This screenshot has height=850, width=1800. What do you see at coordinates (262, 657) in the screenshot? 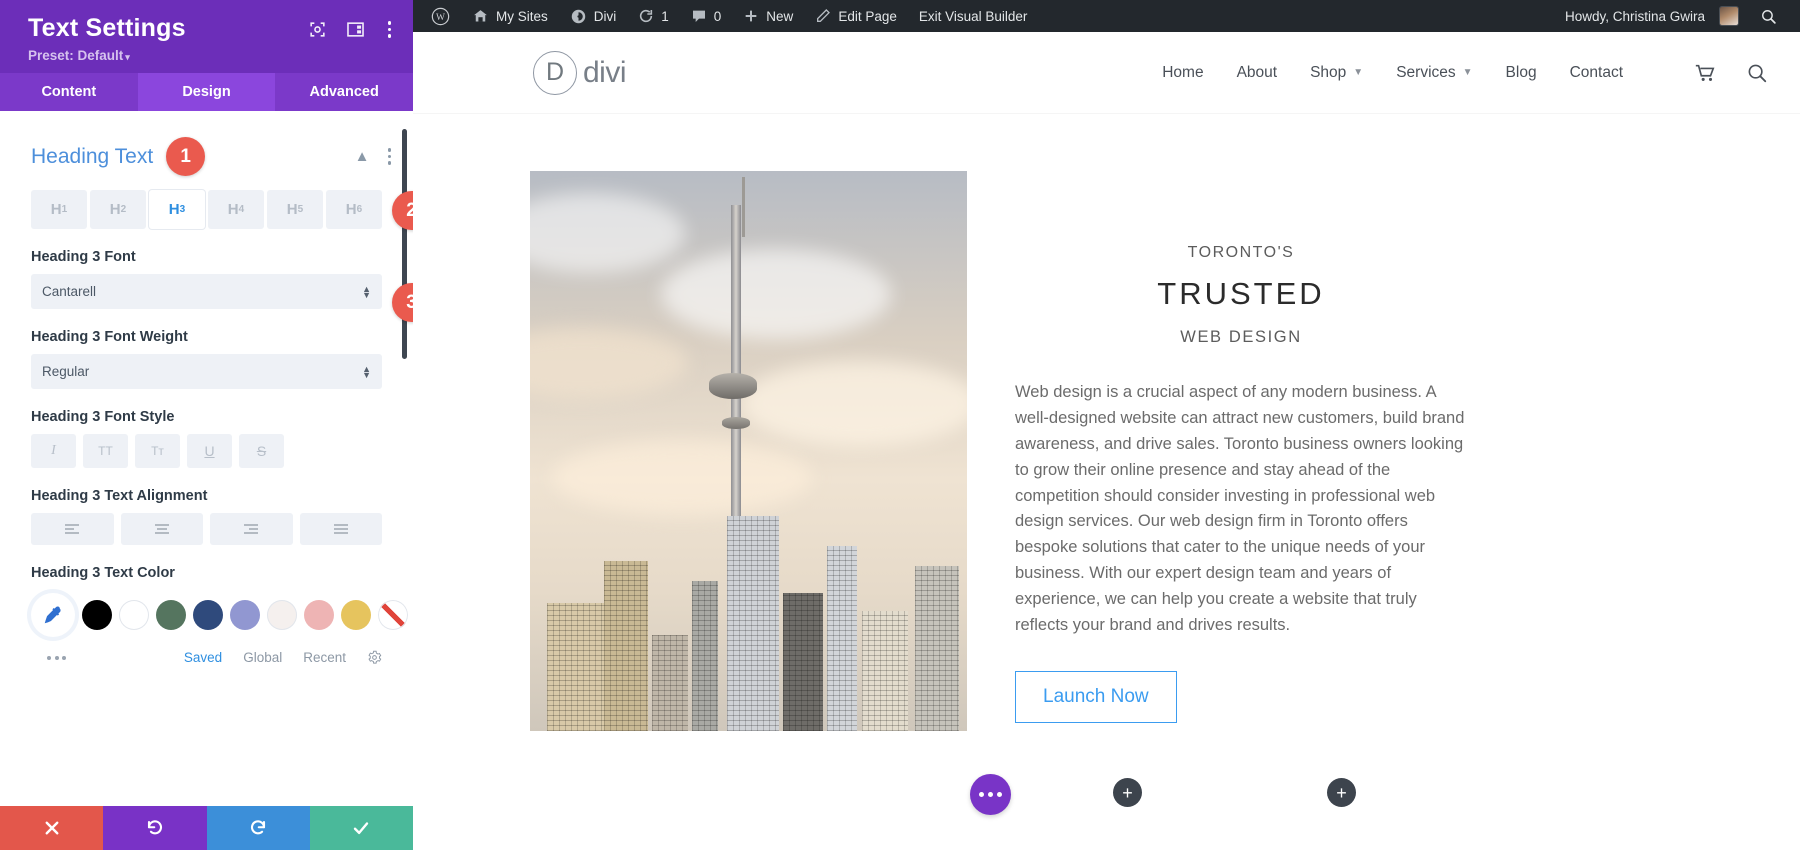
I see `global-colors-link: Global` at bounding box center [262, 657].